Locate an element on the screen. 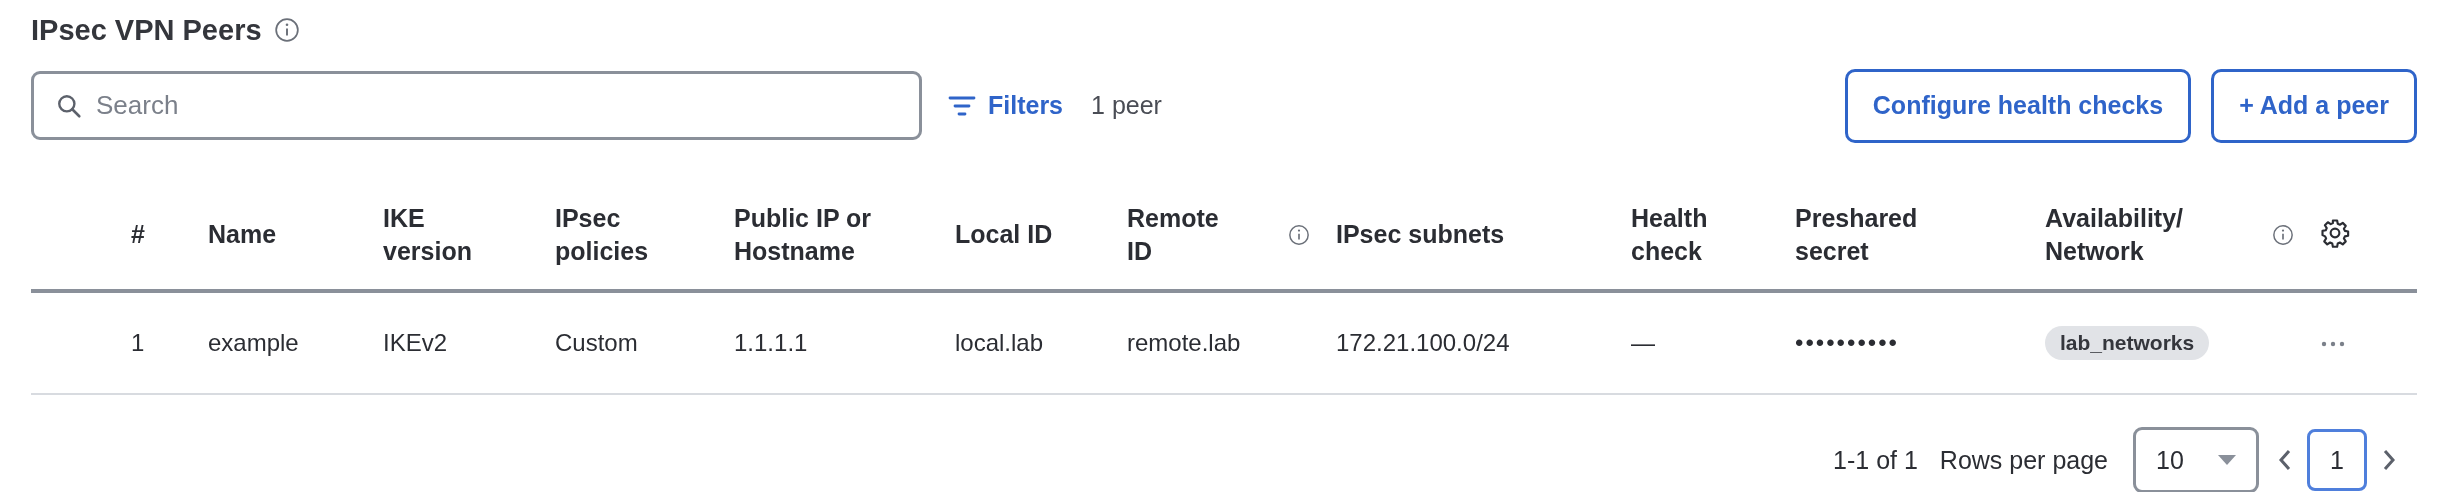 This screenshot has width=2448, height=492. column-header: Public IP or Hostname is located at coordinates (803, 234).